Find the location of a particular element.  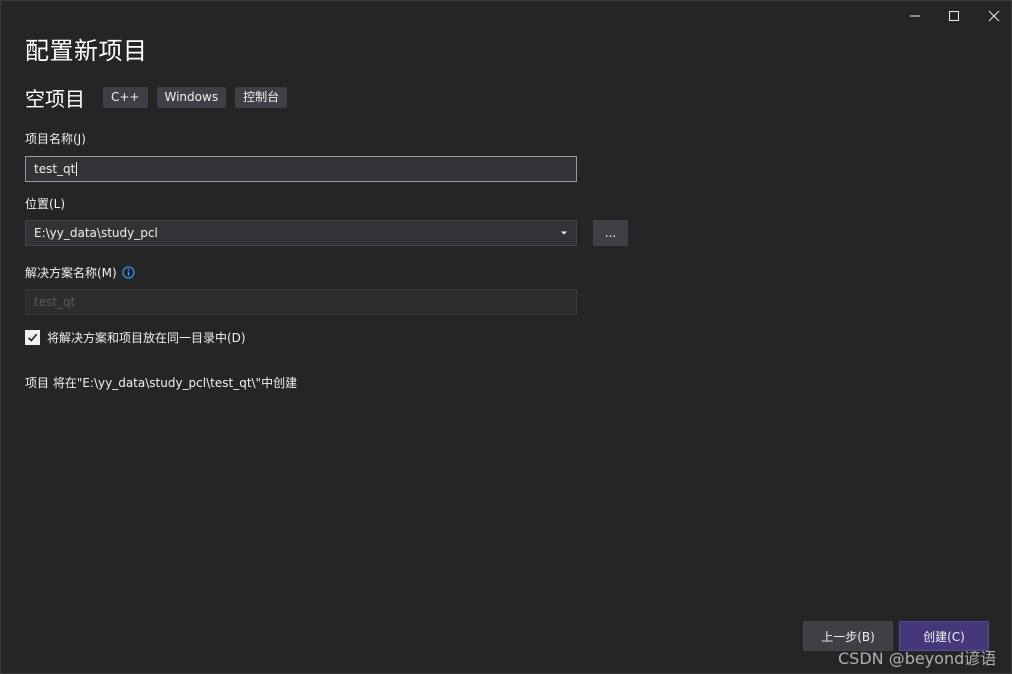

maximize-button is located at coordinates (954, 16).